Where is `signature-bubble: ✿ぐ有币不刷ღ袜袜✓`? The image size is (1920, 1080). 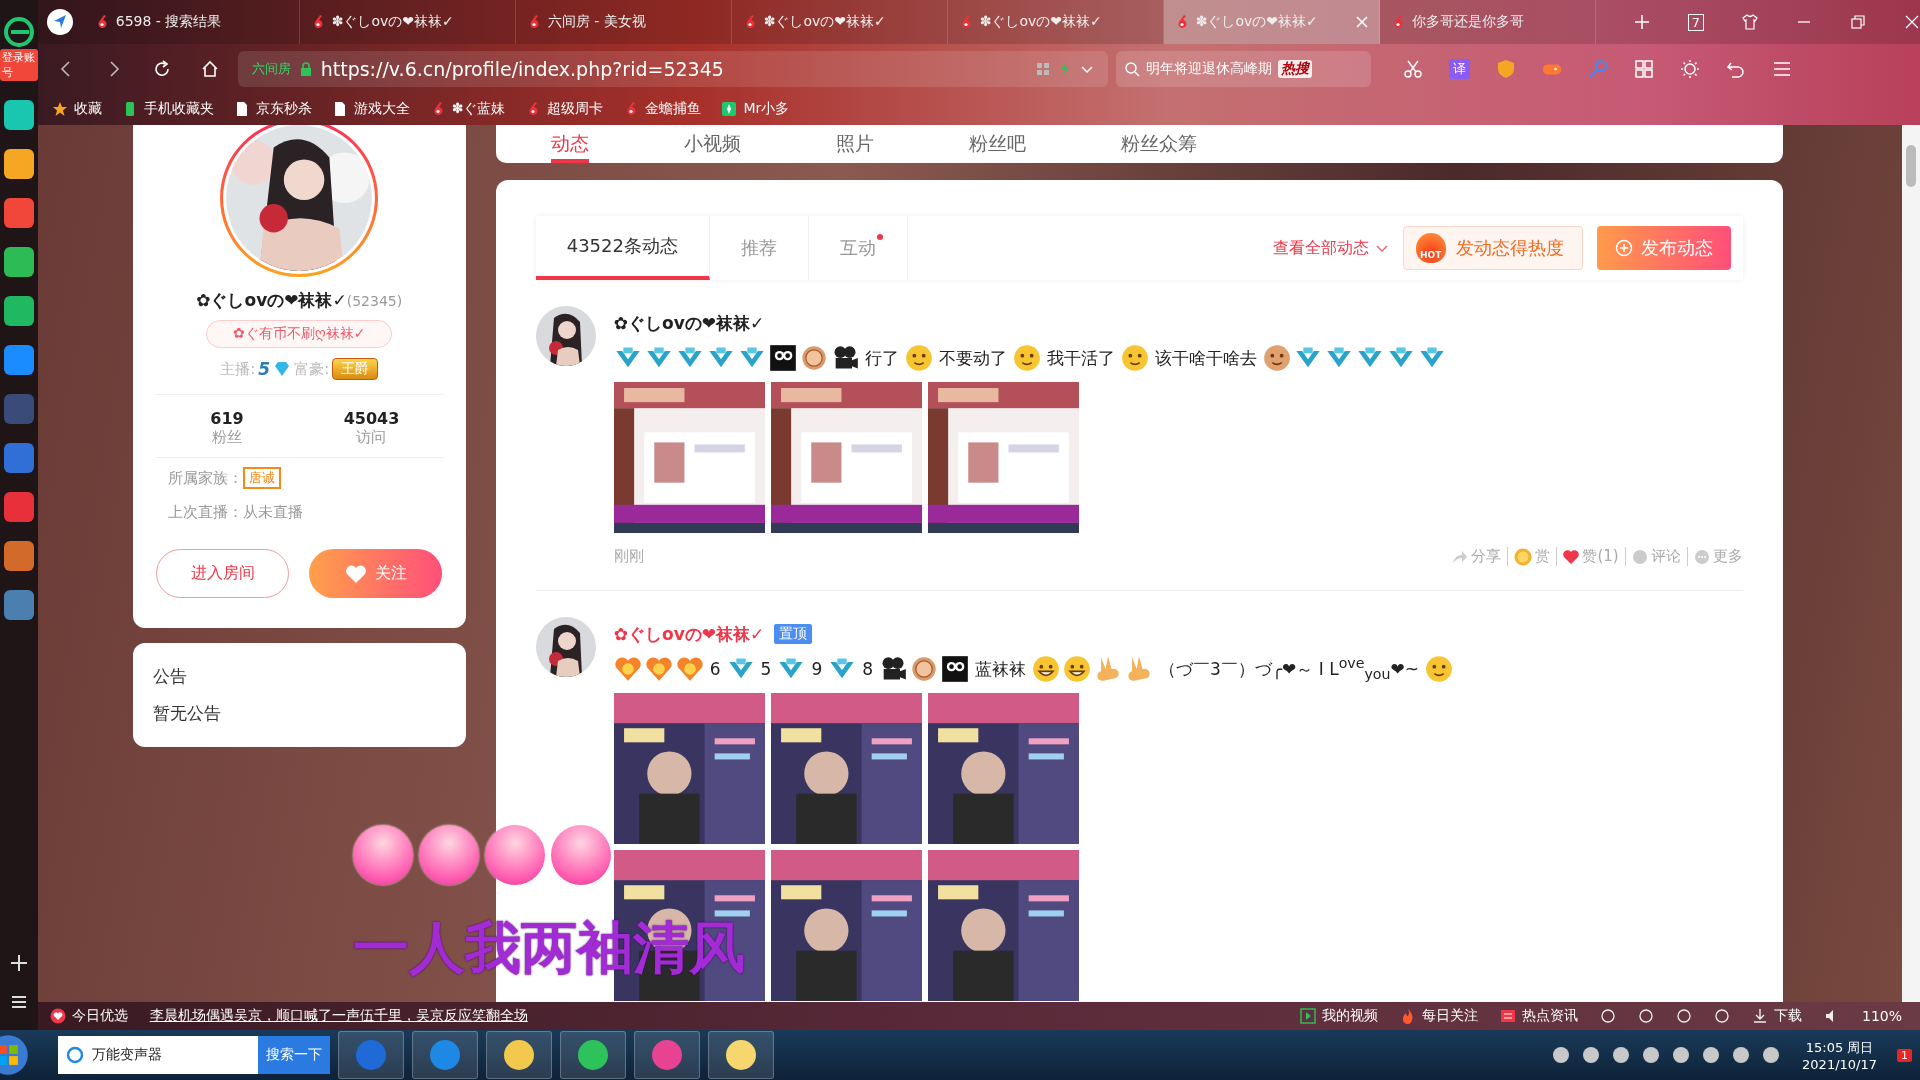
signature-bubble: ✿ぐ有币不刷ღ袜袜✓ is located at coordinates (299, 334).